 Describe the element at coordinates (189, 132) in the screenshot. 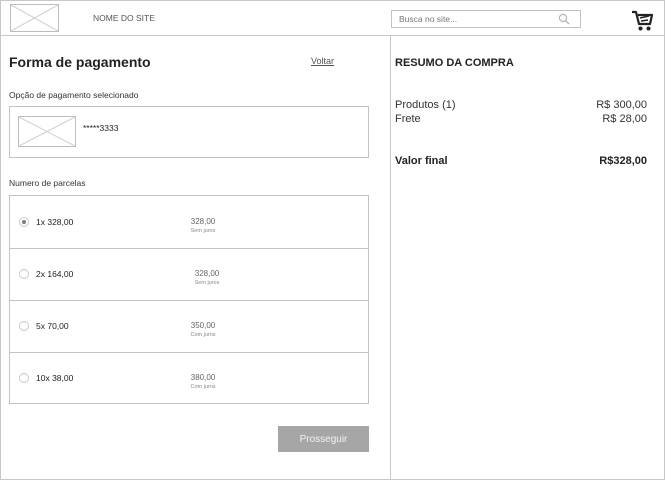

I see `selected-payment-card: *****3333` at that location.